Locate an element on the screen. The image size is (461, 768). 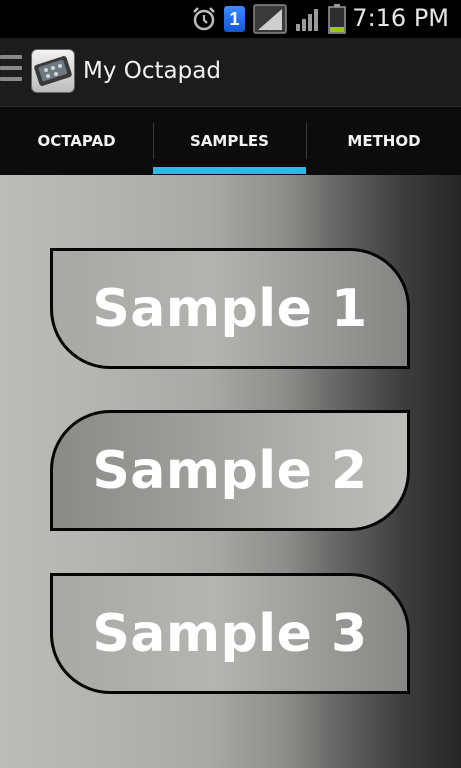
sample-1-button: Sample 1 is located at coordinates (230, 308).